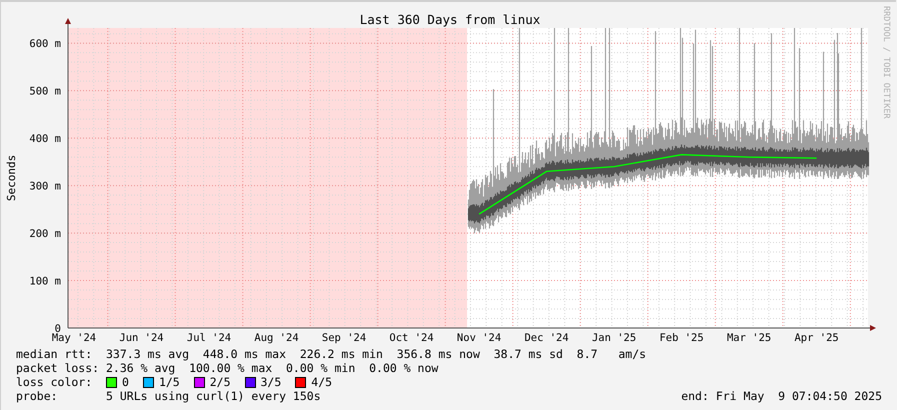 The height and width of the screenshot is (410, 897). I want to click on graph-title: Last 360 Days from linux, so click(450, 19).